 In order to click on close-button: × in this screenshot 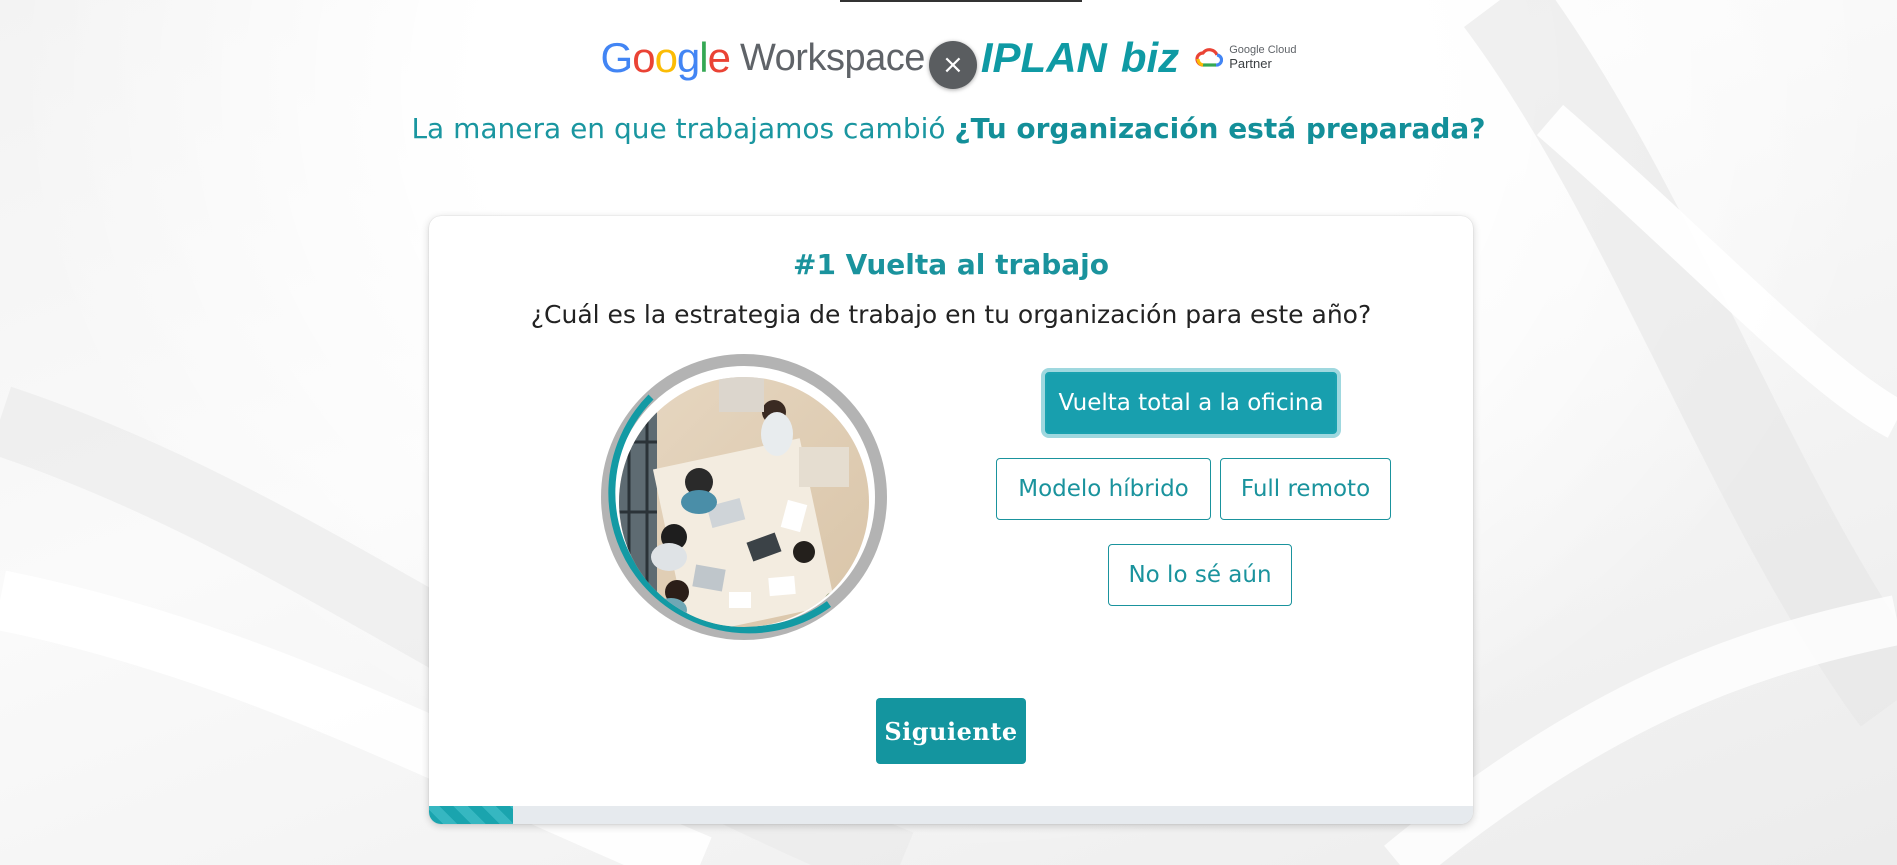, I will do `click(952, 65)`.